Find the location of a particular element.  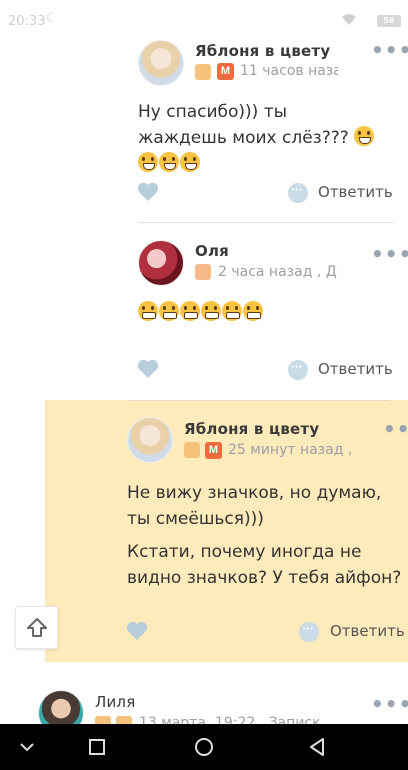

navigation-bar is located at coordinates (204, 747).